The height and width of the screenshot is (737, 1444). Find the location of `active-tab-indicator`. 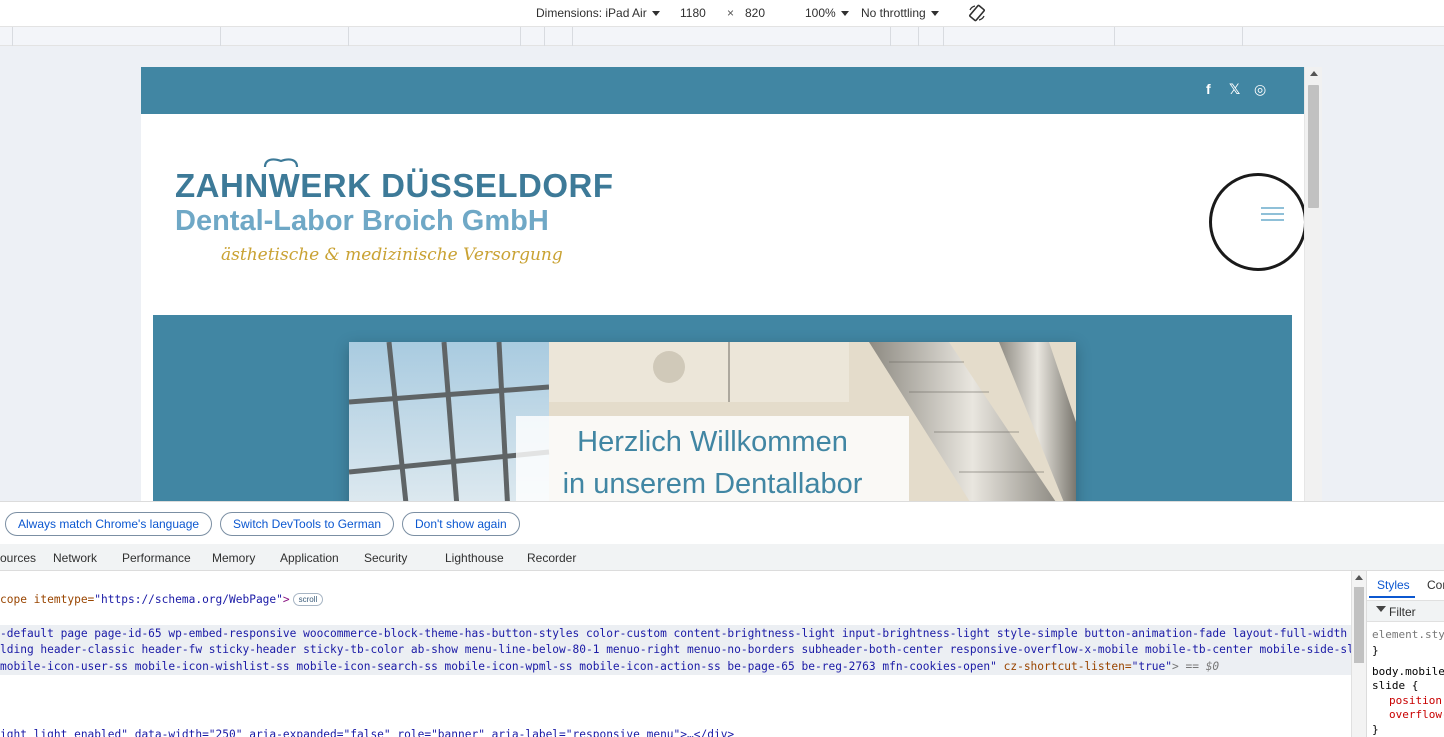

active-tab-indicator is located at coordinates (1392, 597).